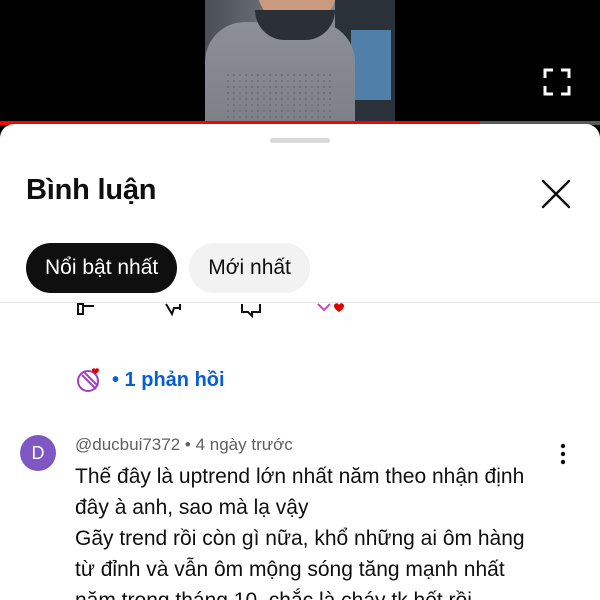 The image size is (600, 600). I want to click on reply-icon, so click(251, 311).